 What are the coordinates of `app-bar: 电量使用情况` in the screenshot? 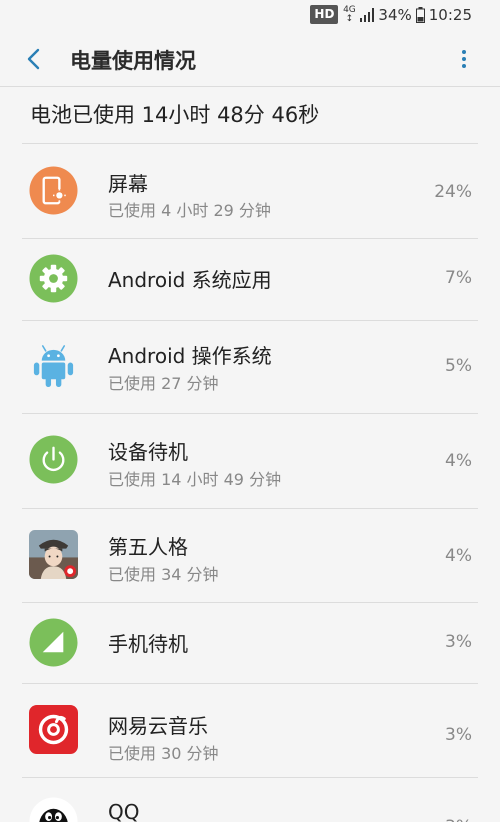 It's located at (250, 60).